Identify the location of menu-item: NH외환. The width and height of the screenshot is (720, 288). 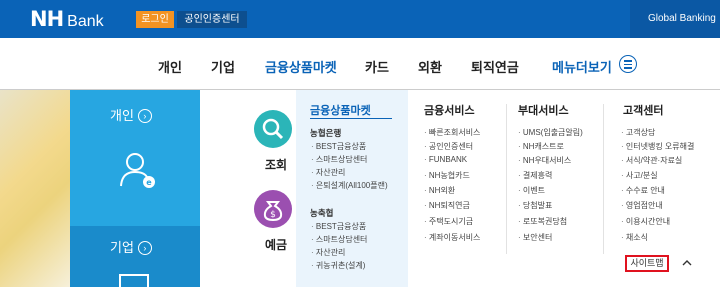
(439, 190).